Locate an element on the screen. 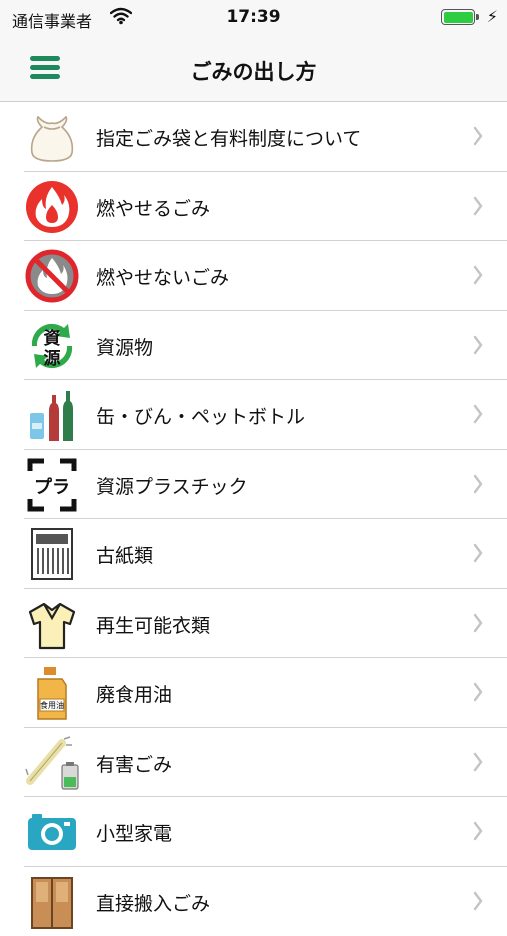 Image resolution: width=507 pixels, height=936 pixels. list-item-label: 有害ごみ is located at coordinates (134, 763).